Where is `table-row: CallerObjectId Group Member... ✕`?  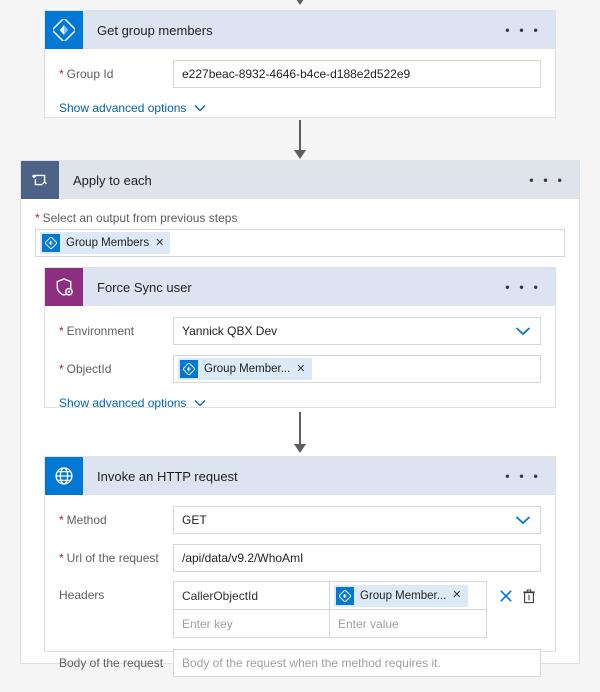
table-row: CallerObjectId Group Member... ✕ is located at coordinates (330, 596).